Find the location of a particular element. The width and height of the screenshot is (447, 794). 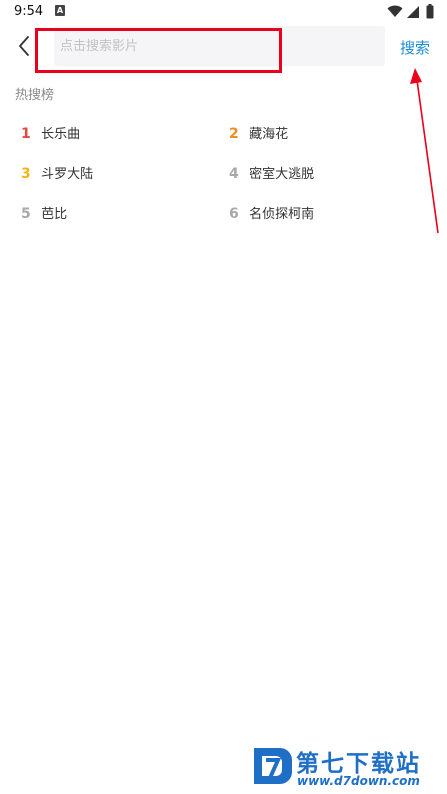

hot-item: 4 密室大逃脱 is located at coordinates (271, 174).